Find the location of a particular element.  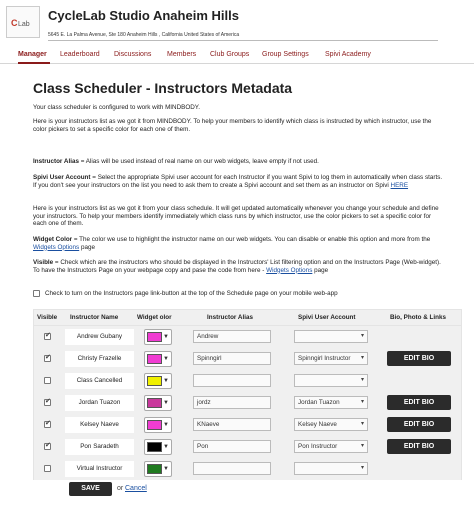

visible-suffix: page is located at coordinates (320, 270).